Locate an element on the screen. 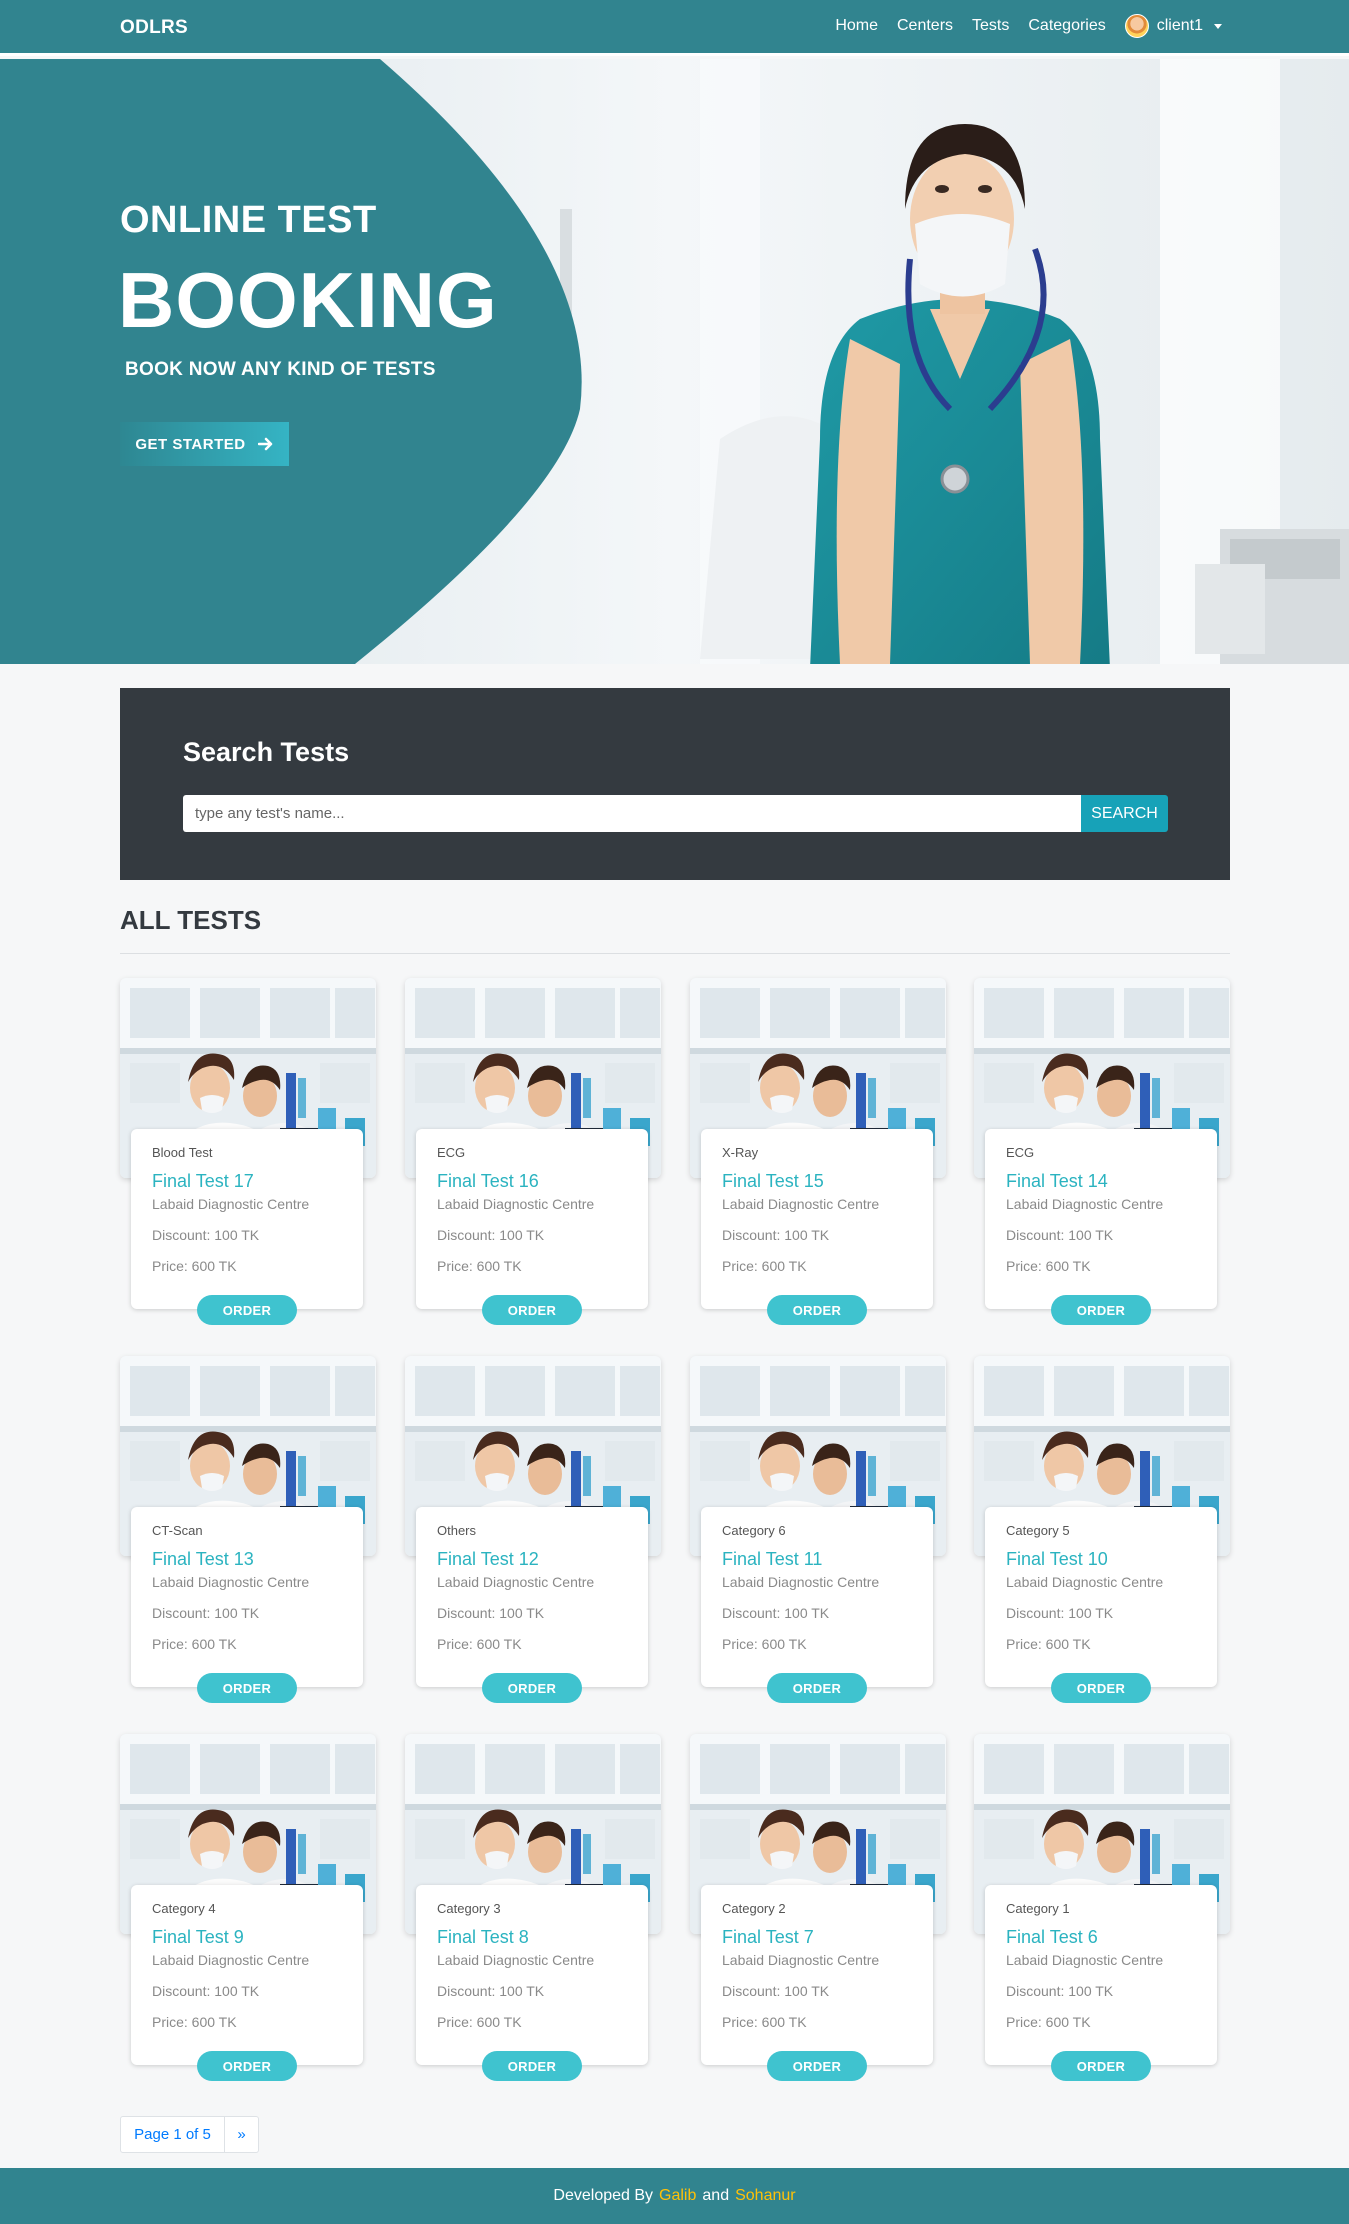 This screenshot has height=2224, width=1349. search-button: SEARCH is located at coordinates (1124, 813).